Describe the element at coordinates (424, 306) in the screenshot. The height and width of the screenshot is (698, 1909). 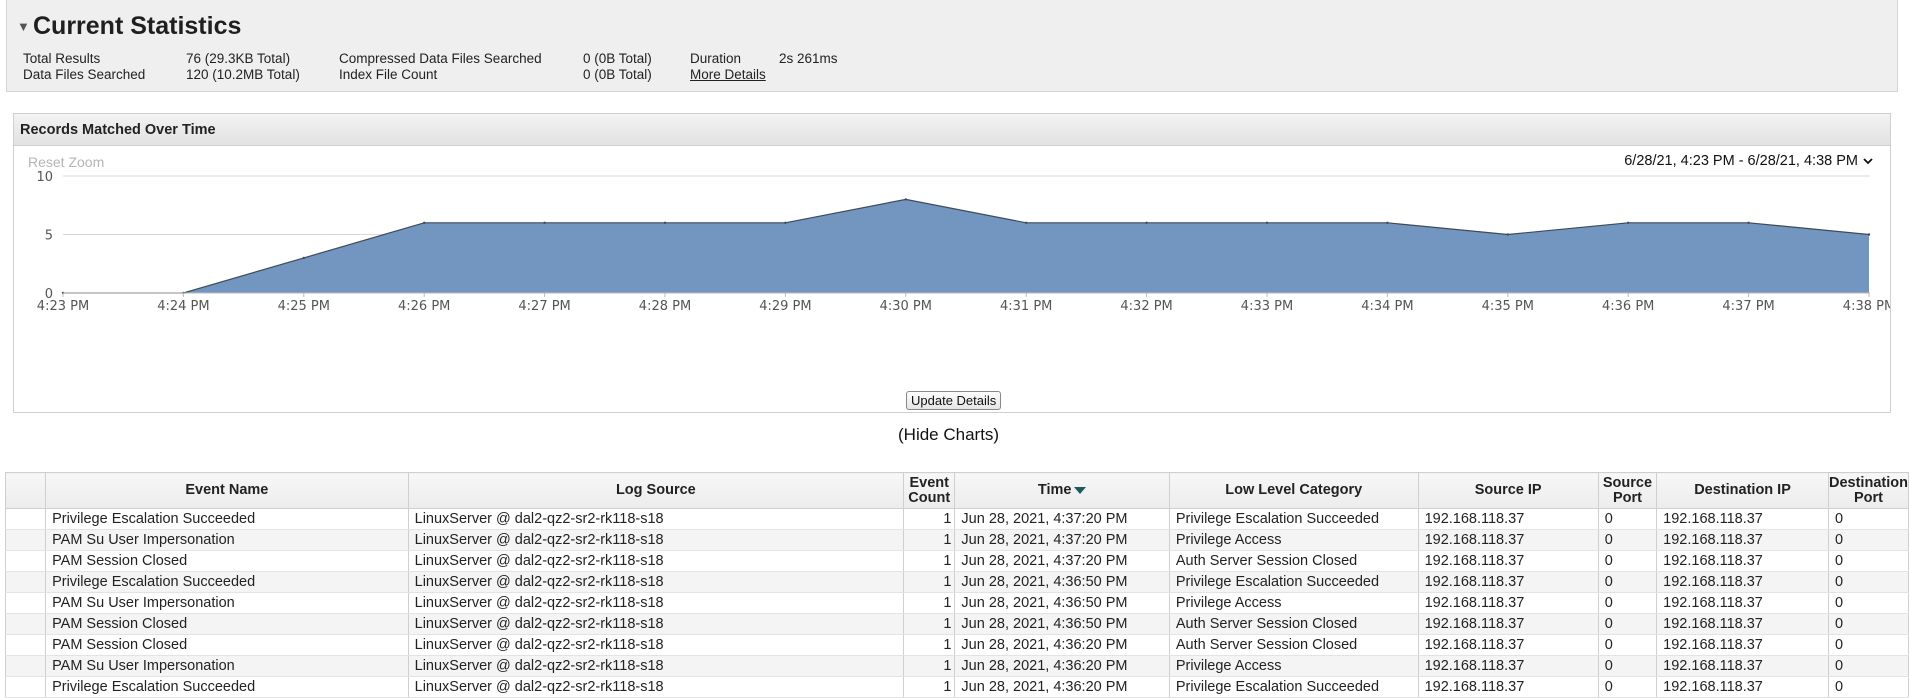
I see `x-tick-label: 4:26 PM` at that location.